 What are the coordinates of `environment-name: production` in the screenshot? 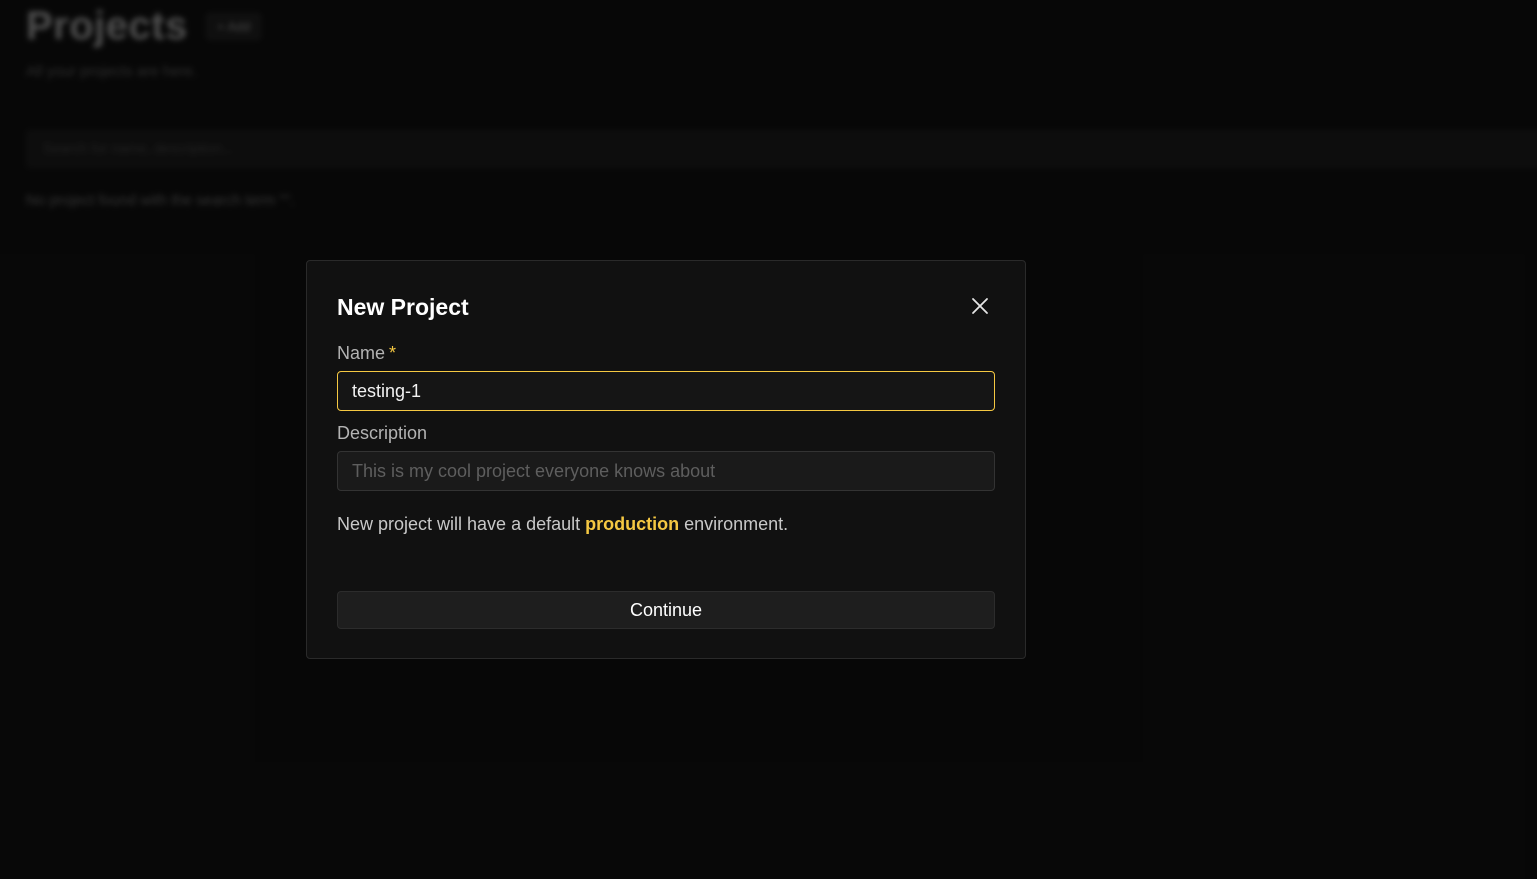 It's located at (632, 524).